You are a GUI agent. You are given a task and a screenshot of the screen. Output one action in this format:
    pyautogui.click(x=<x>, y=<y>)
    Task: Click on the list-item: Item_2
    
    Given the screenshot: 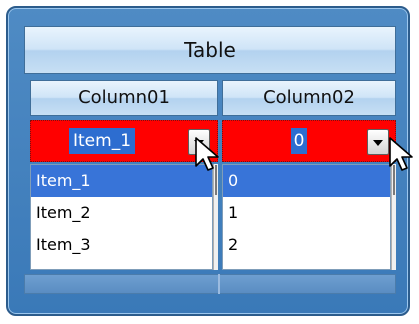 What is the action you would take?
    pyautogui.click(x=121, y=213)
    